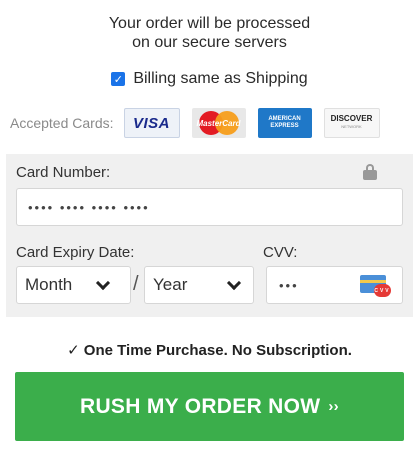 This screenshot has width=419, height=451. What do you see at coordinates (62, 123) in the screenshot?
I see `accepted-cards-label: Accepted Cards:` at bounding box center [62, 123].